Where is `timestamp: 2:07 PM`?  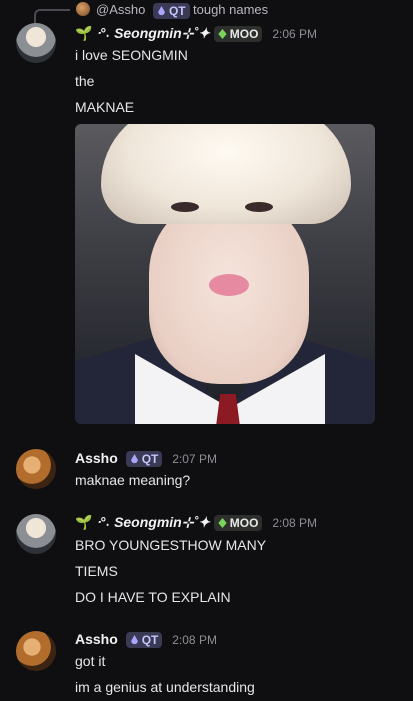
timestamp: 2:07 PM is located at coordinates (194, 459).